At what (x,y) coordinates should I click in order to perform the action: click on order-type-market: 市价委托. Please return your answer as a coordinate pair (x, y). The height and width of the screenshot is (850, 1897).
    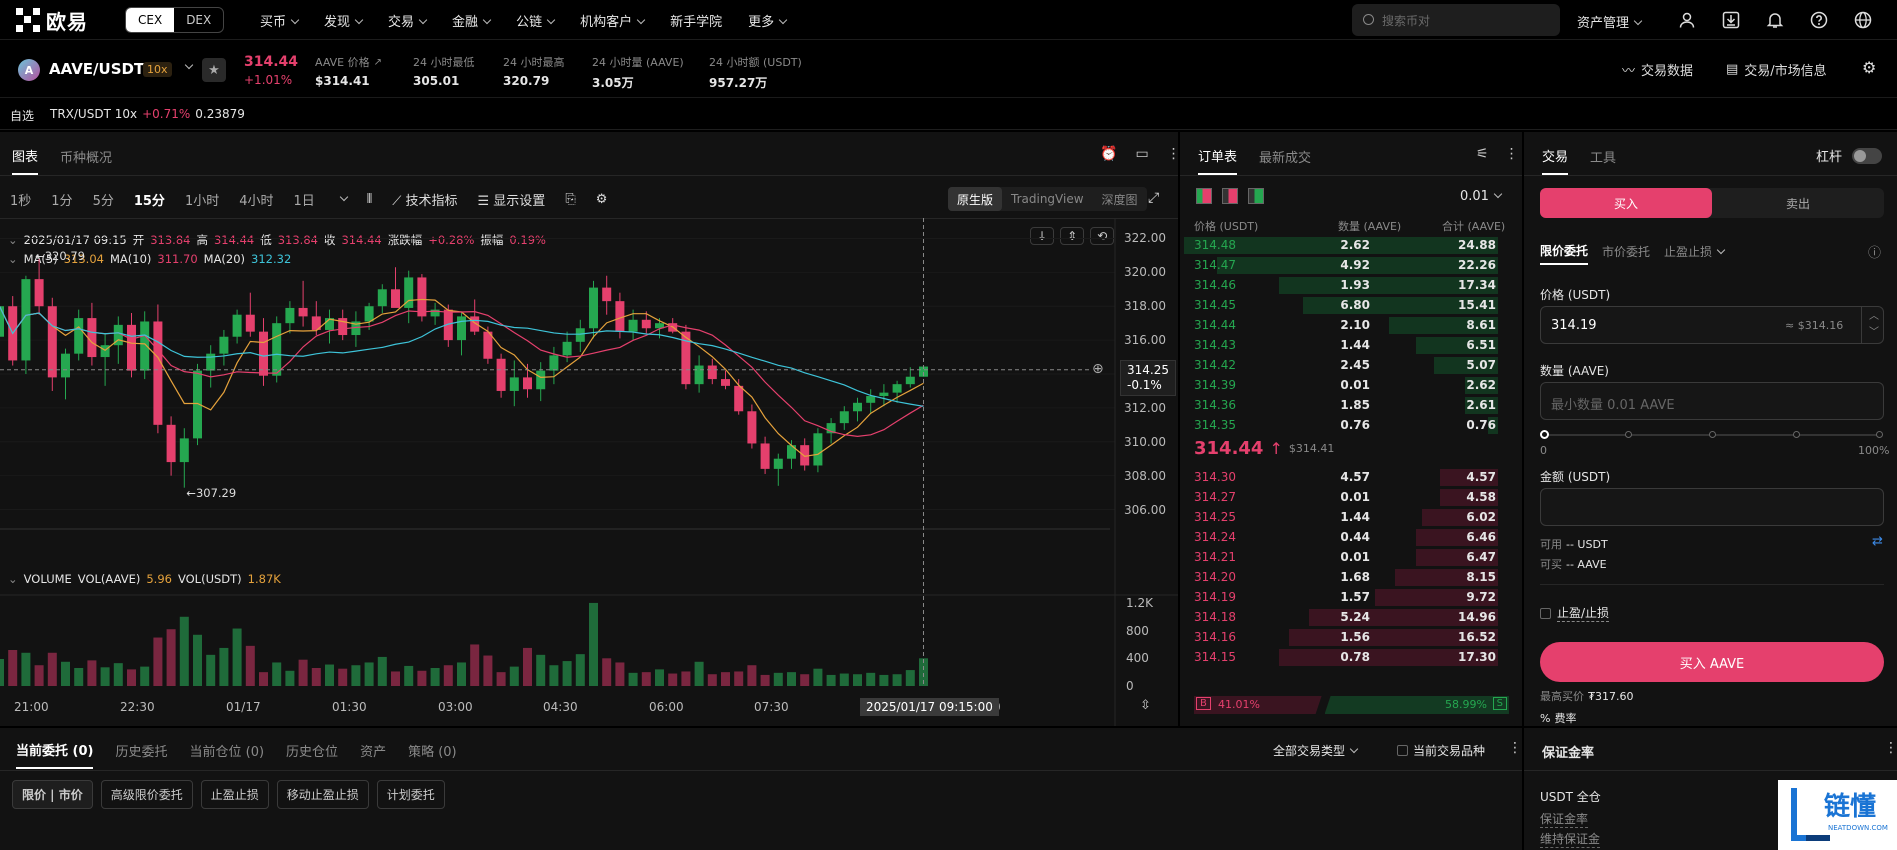
    Looking at the image, I should click on (1626, 253).